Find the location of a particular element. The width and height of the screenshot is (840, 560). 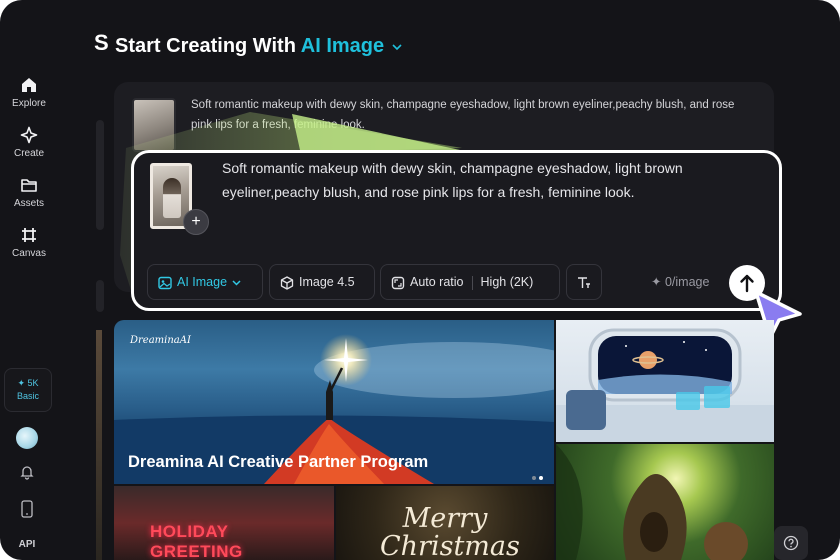

carousel-dot is located at coordinates (534, 478).